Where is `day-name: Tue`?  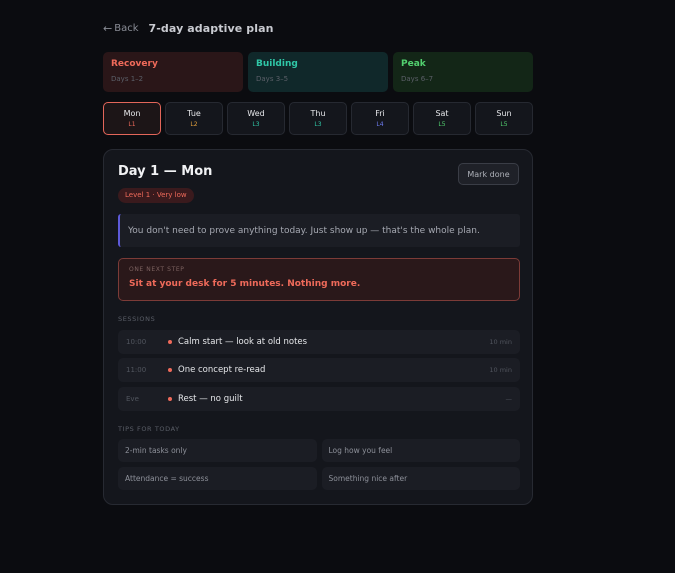 day-name: Tue is located at coordinates (194, 113).